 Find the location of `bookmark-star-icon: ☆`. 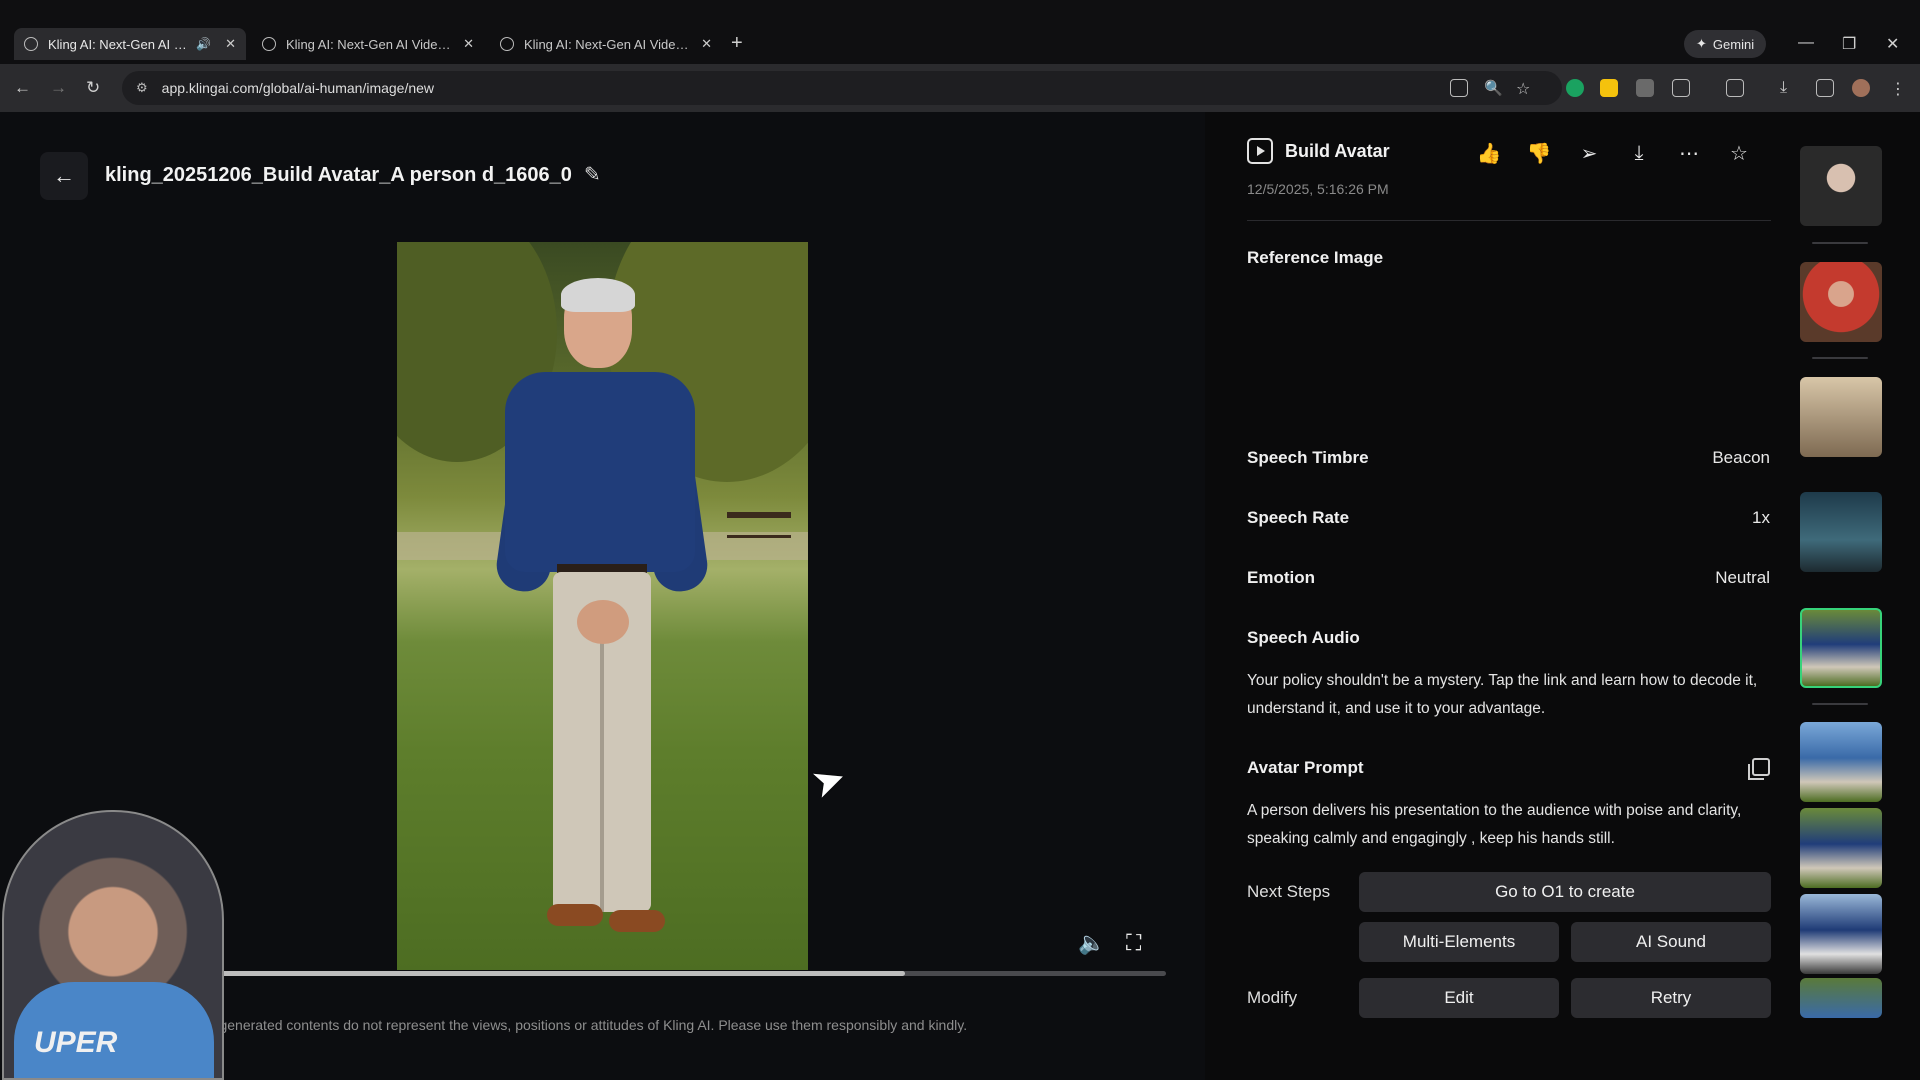

bookmark-star-icon: ☆ is located at coordinates (1525, 88).